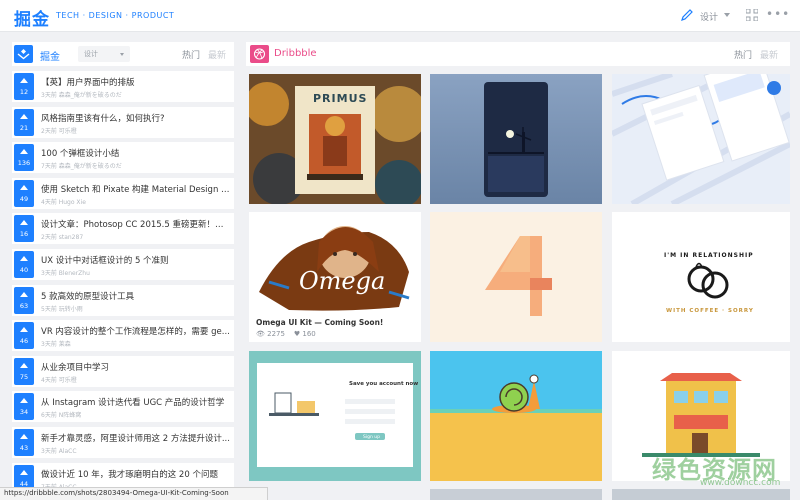  I want to click on view-count: 2275, so click(276, 334).